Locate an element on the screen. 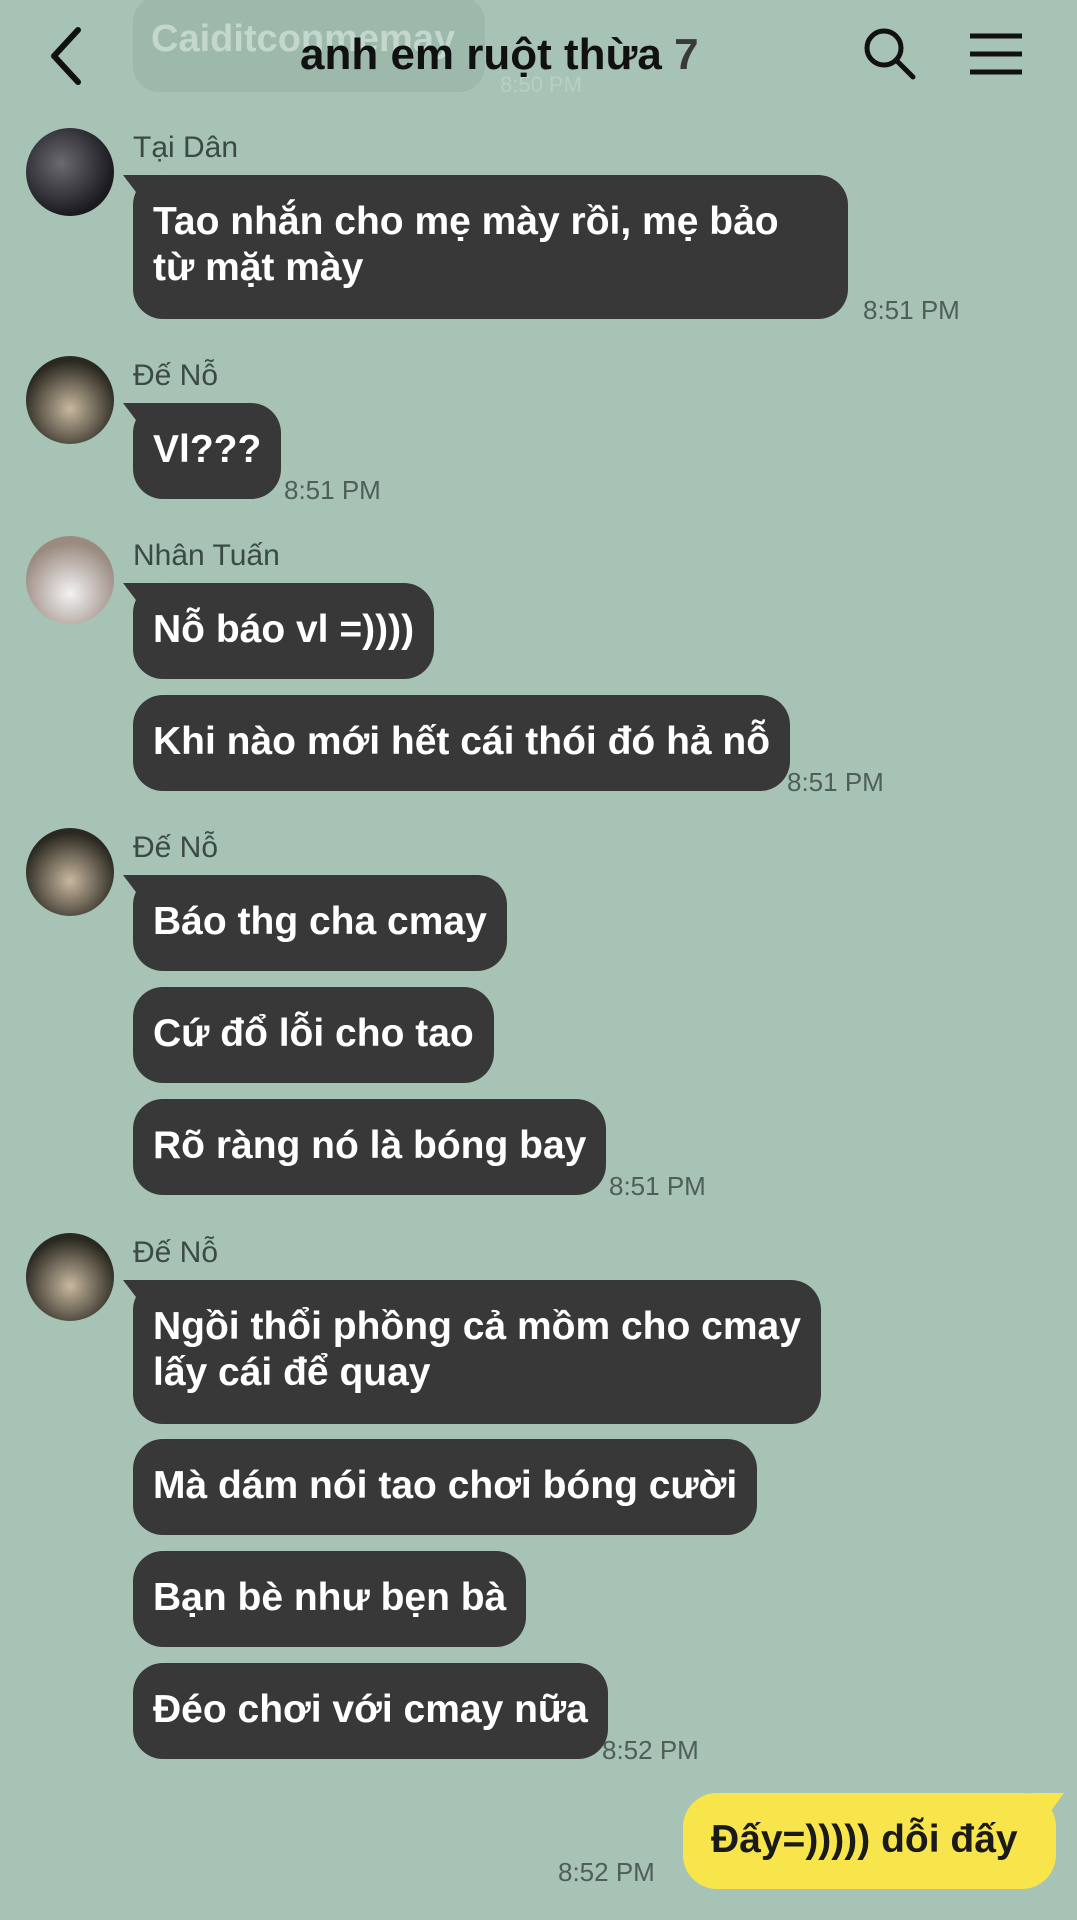 The width and height of the screenshot is (1077, 1920). back-icon is located at coordinates (66, 56).